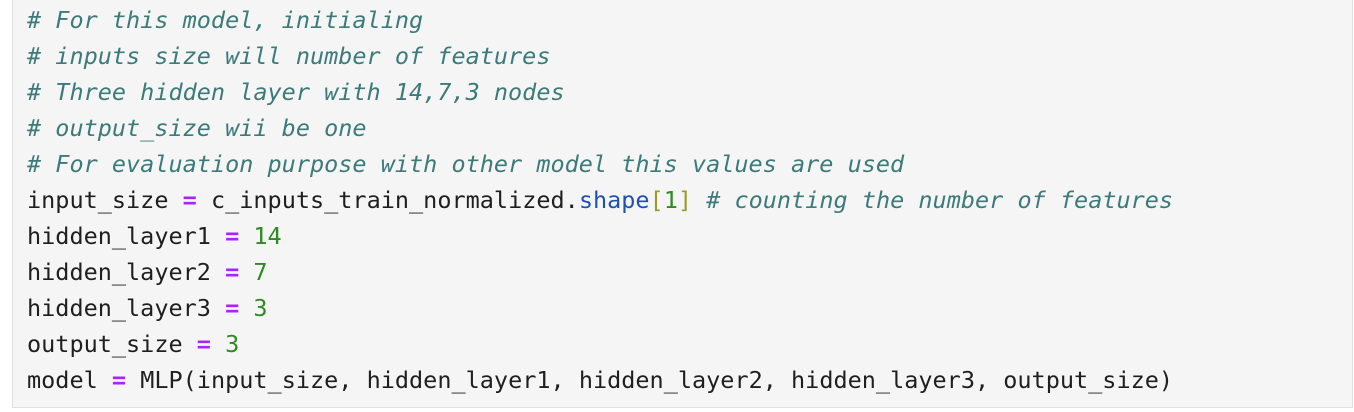  I want to click on code-line: # inputs size will number of features, so click(600, 56).